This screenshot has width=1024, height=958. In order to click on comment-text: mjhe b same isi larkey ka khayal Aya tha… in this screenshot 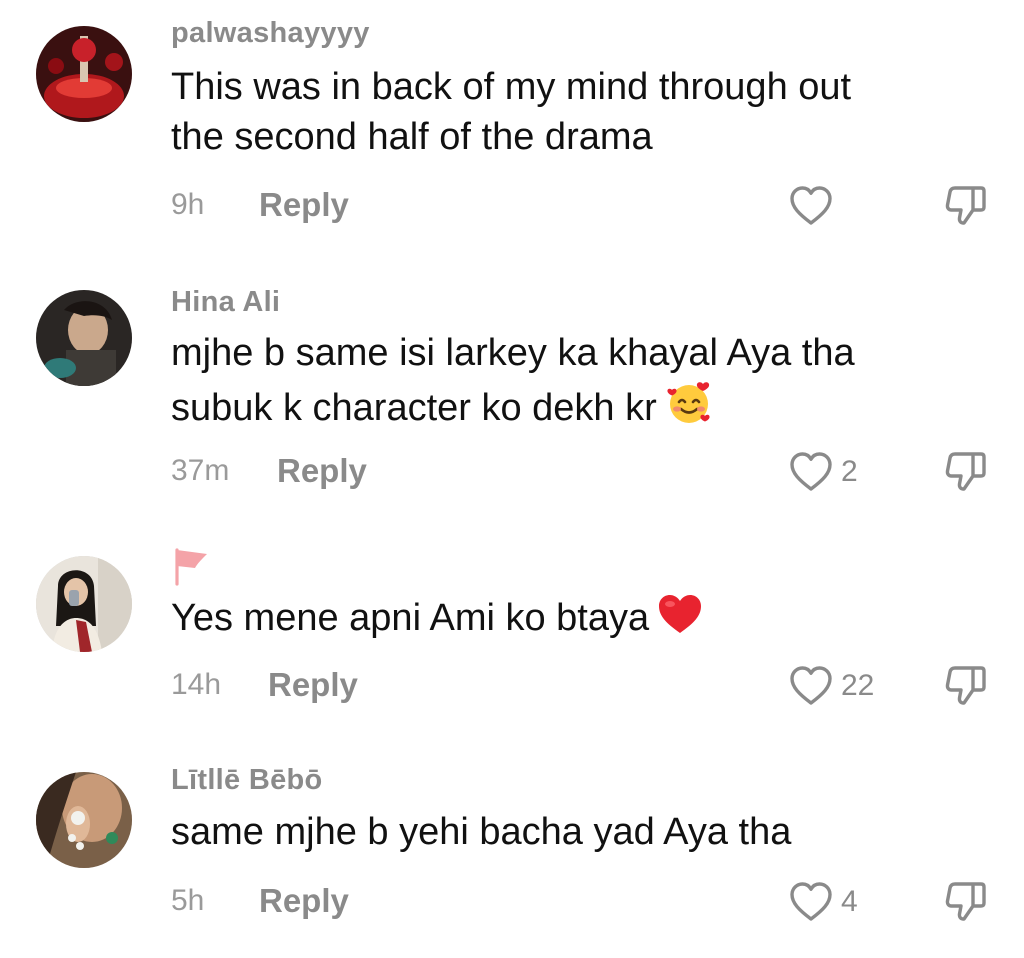, I will do `click(571, 380)`.